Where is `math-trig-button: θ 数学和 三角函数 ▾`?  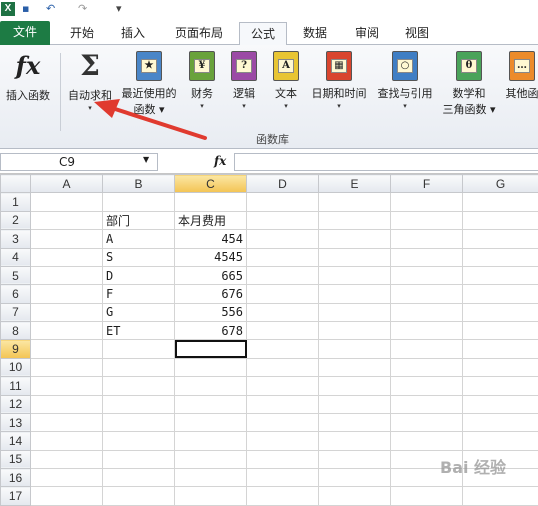 math-trig-button: θ 数学和 三角函数 ▾ is located at coordinates (469, 84).